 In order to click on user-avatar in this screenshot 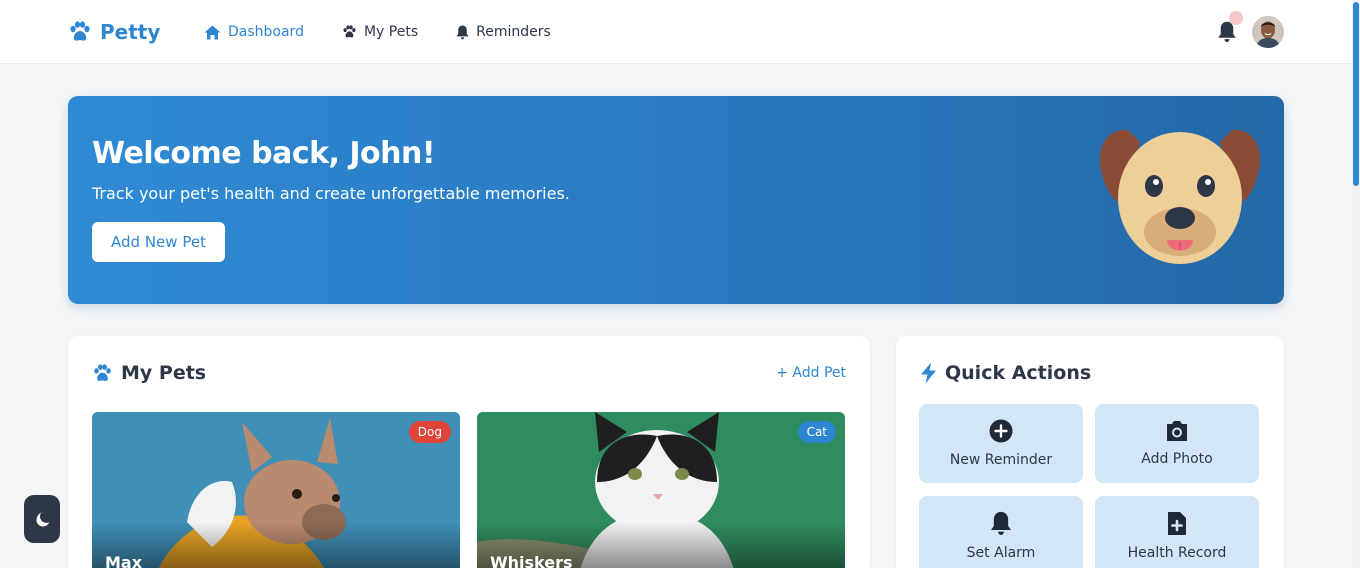, I will do `click(1268, 32)`.